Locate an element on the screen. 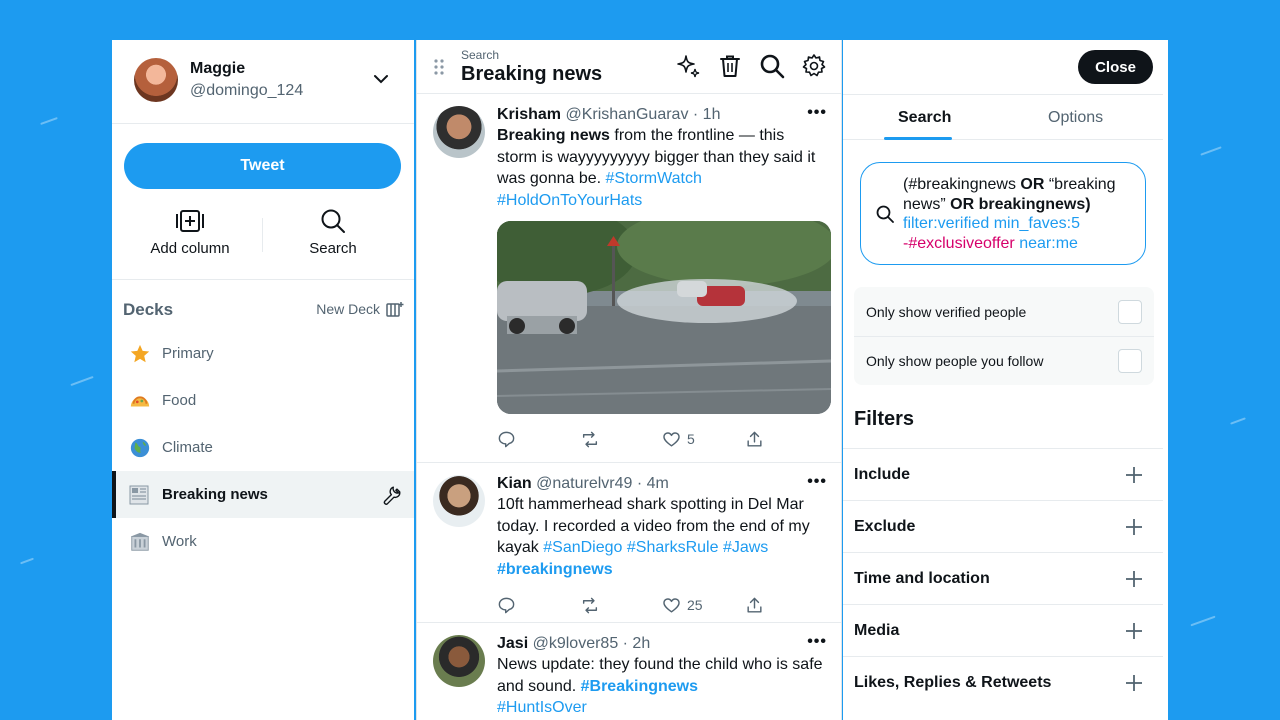 This screenshot has width=1280, height=720. query-term: breakingnews) is located at coordinates (1032, 204).